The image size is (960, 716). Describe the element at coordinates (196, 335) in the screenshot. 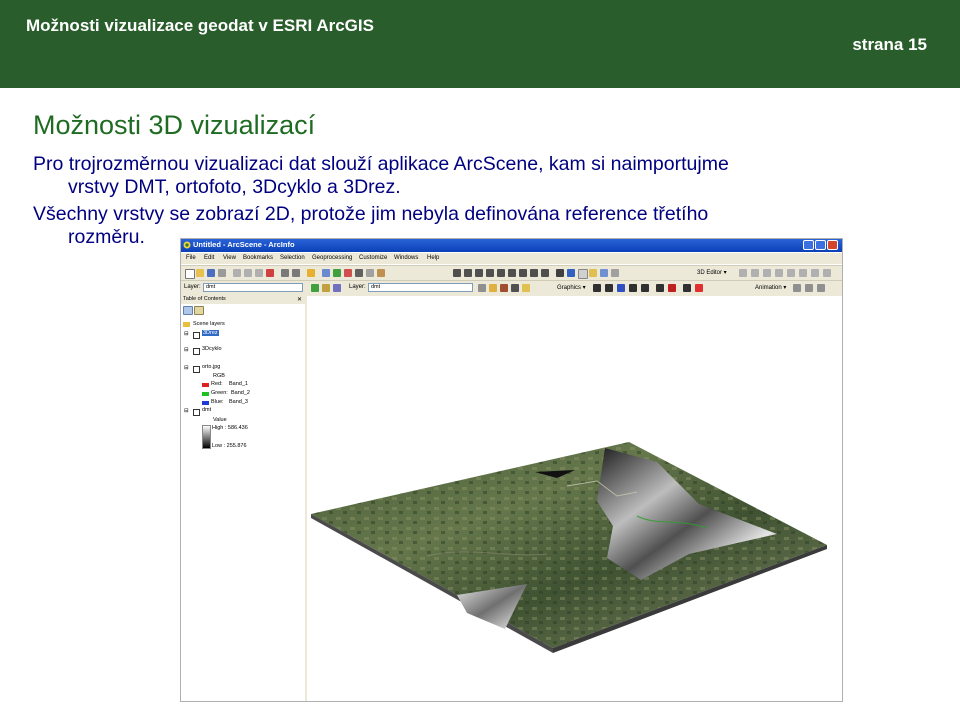

I see `layer-3drez-checkbox` at that location.